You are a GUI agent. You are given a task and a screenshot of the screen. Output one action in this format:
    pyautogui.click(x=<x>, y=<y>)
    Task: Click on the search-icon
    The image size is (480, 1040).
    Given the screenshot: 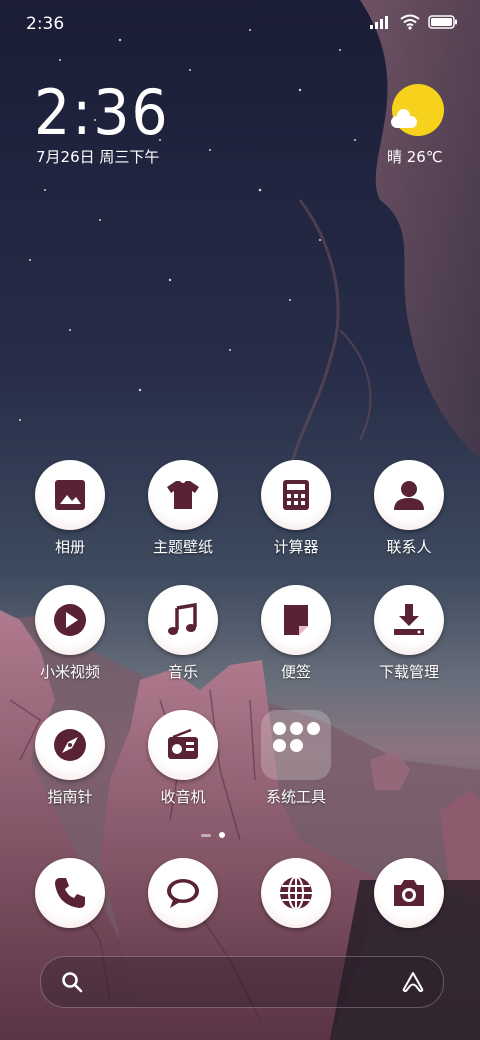 What is the action you would take?
    pyautogui.click(x=72, y=982)
    